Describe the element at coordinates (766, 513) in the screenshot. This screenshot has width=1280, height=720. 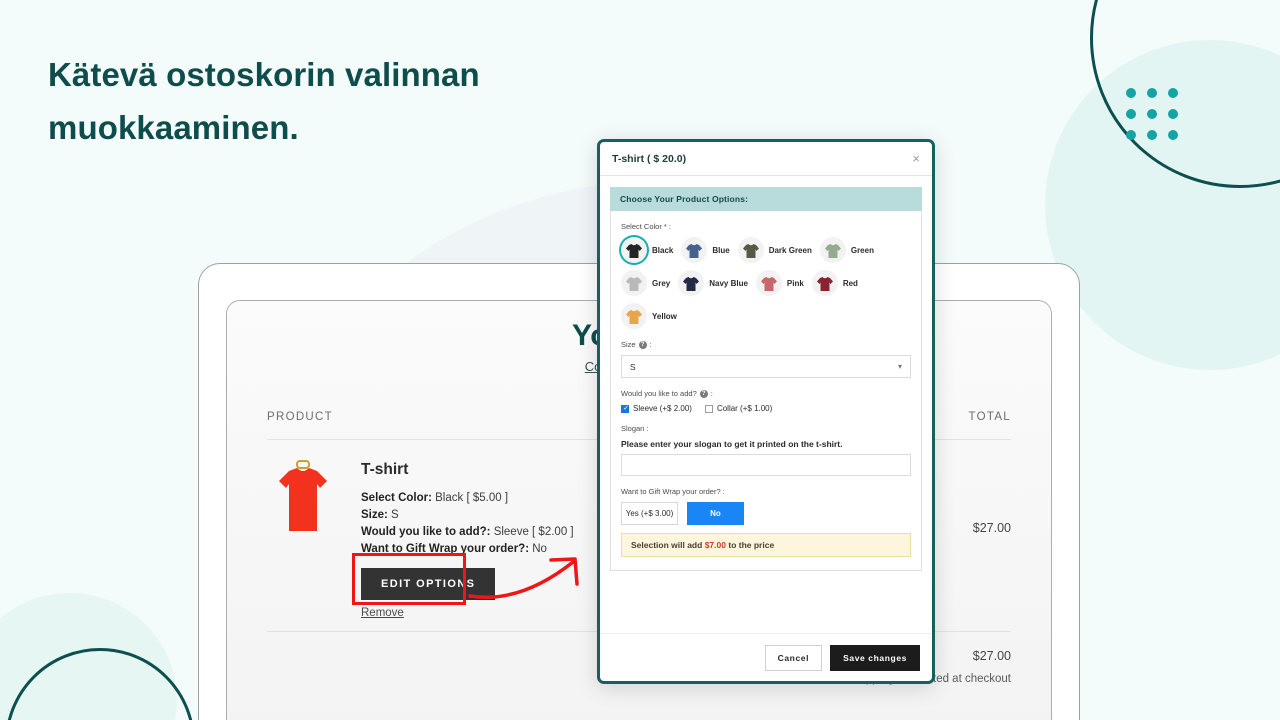
I see `giftwrap-toggle-group: Yes (+$ 3.00) No` at that location.